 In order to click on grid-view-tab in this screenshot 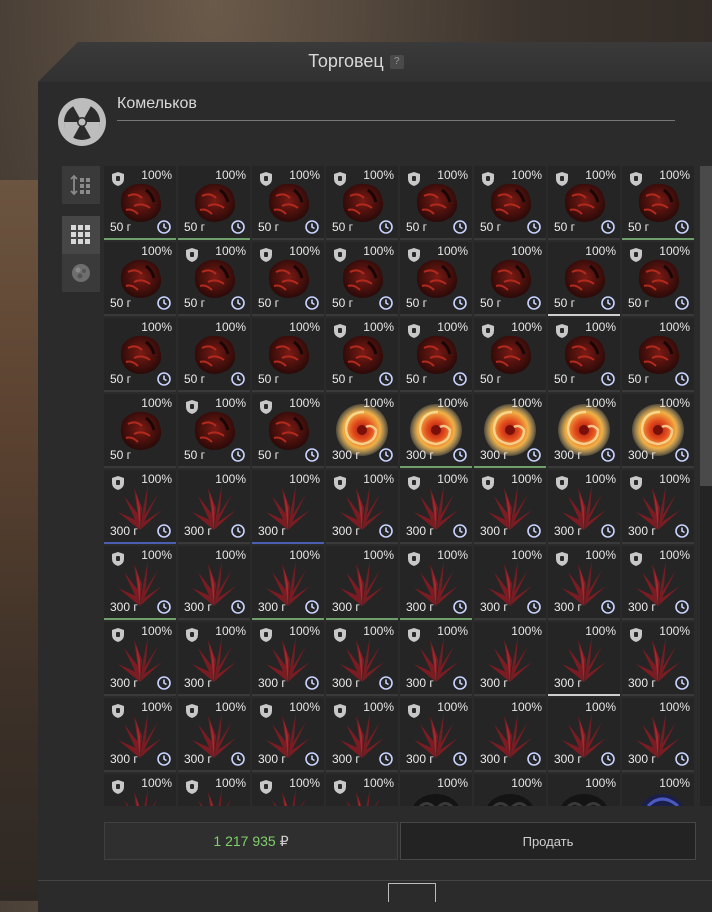, I will do `click(81, 235)`.